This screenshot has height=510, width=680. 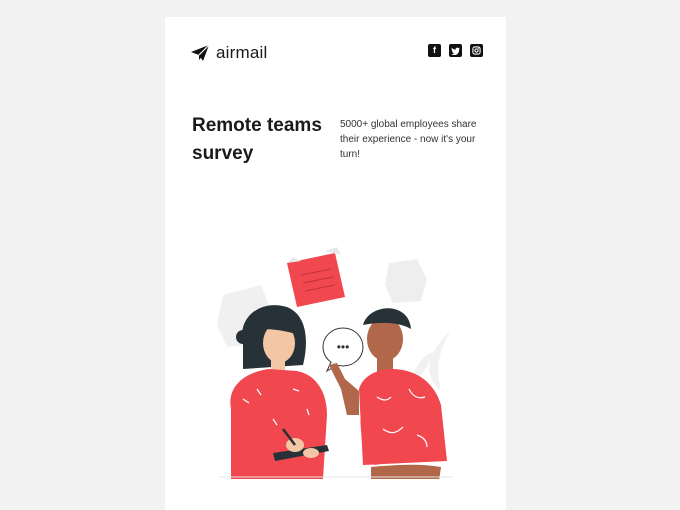 I want to click on social-links: f, so click(x=455, y=50).